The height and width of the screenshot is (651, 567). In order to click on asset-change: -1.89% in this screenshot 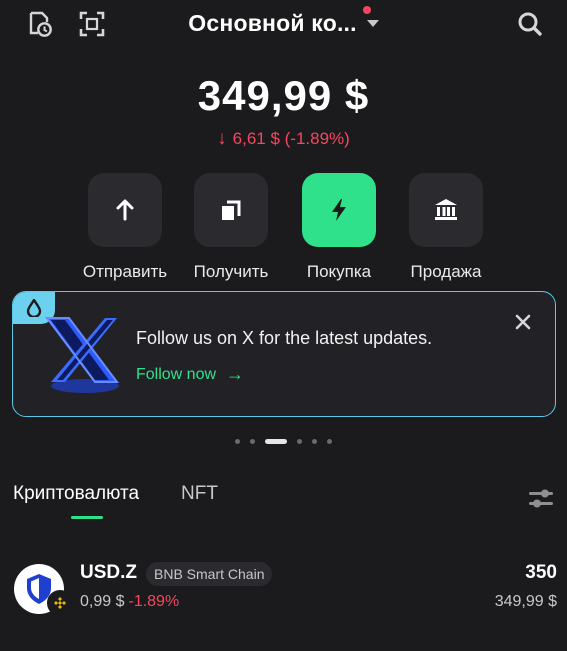, I will do `click(154, 601)`.